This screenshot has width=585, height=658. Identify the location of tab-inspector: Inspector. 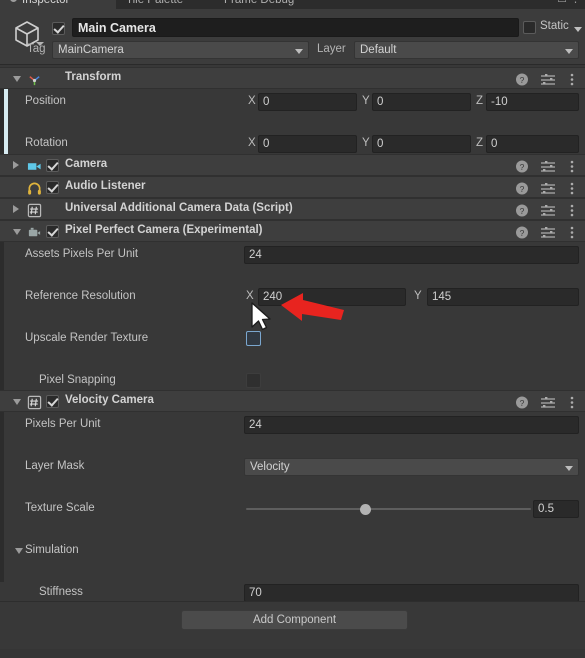
(58, 4).